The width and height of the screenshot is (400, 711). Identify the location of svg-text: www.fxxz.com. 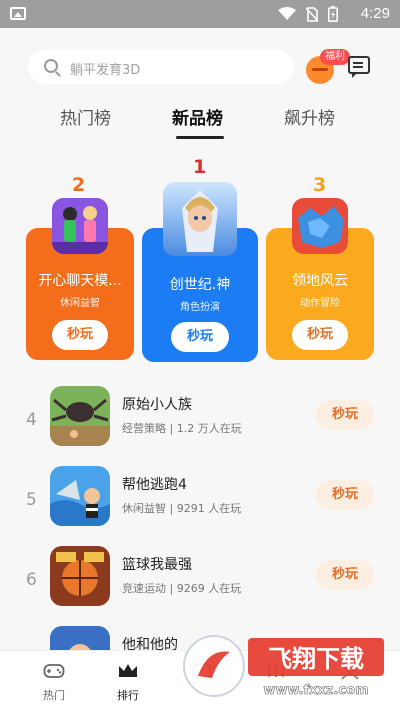
(315, 690).